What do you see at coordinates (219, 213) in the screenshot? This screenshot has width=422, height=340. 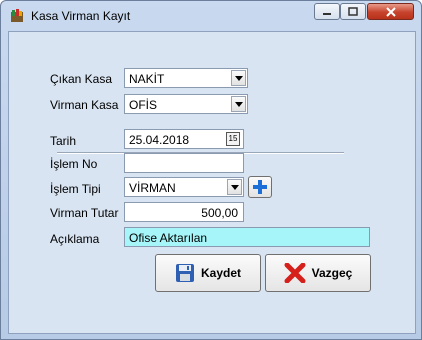 I see `virman-tutar-value: 500,00` at bounding box center [219, 213].